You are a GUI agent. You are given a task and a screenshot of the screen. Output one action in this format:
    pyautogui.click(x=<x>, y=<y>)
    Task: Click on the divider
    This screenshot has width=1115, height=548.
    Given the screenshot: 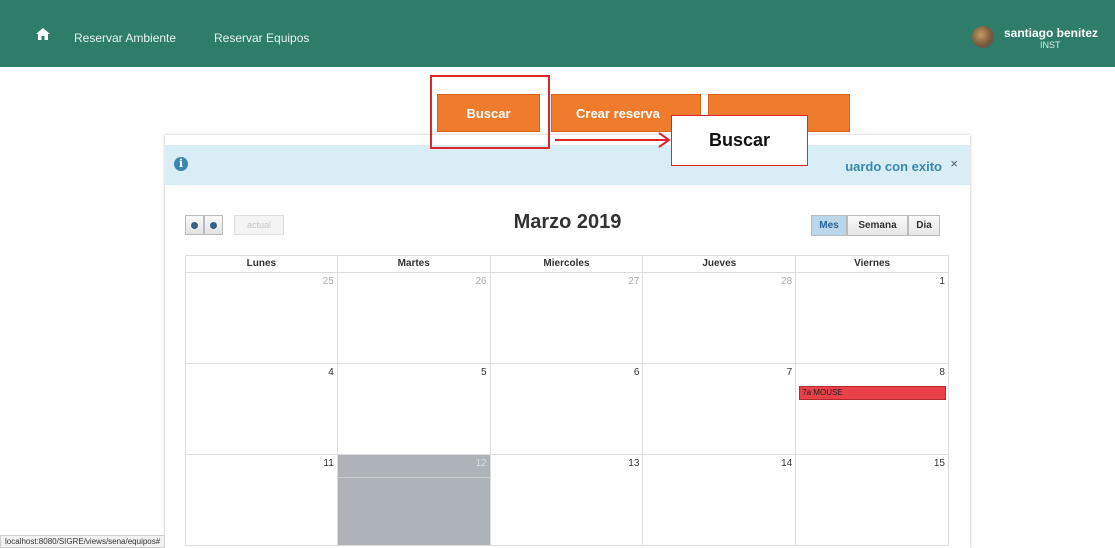 What is the action you would take?
    pyautogui.click(x=413, y=477)
    